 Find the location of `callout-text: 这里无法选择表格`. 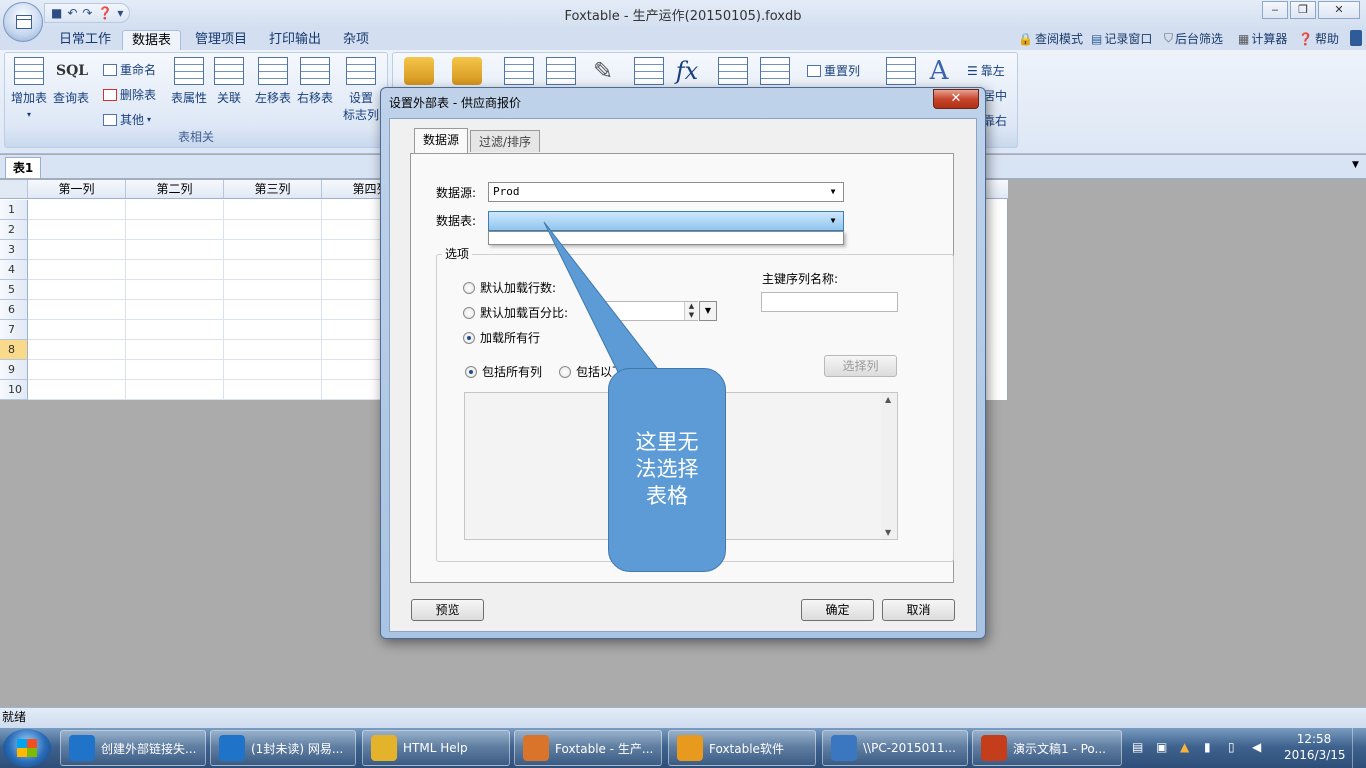

callout-text: 这里无法选择表格 is located at coordinates (667, 469).